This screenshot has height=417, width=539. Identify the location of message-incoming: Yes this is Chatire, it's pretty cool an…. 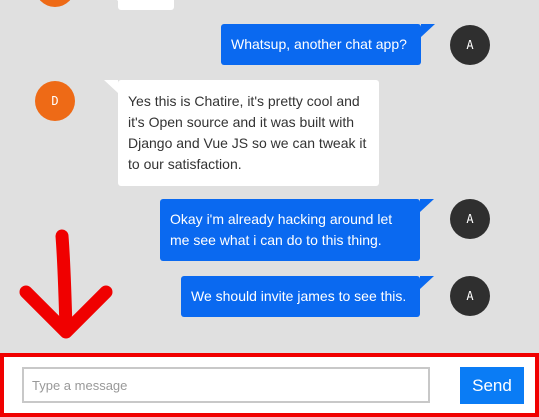
(241, 133).